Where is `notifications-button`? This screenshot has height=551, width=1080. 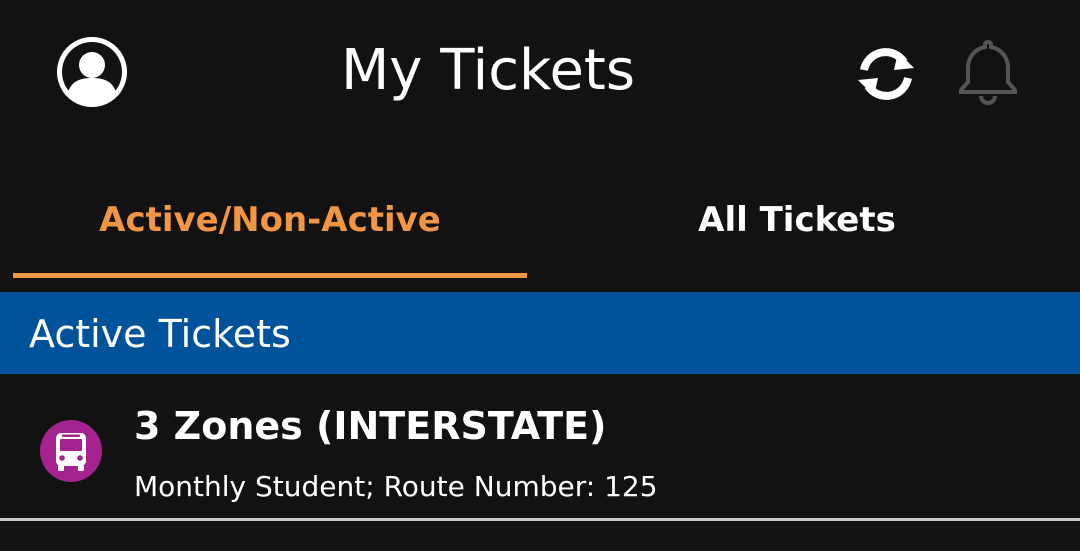
notifications-button is located at coordinates (988, 72).